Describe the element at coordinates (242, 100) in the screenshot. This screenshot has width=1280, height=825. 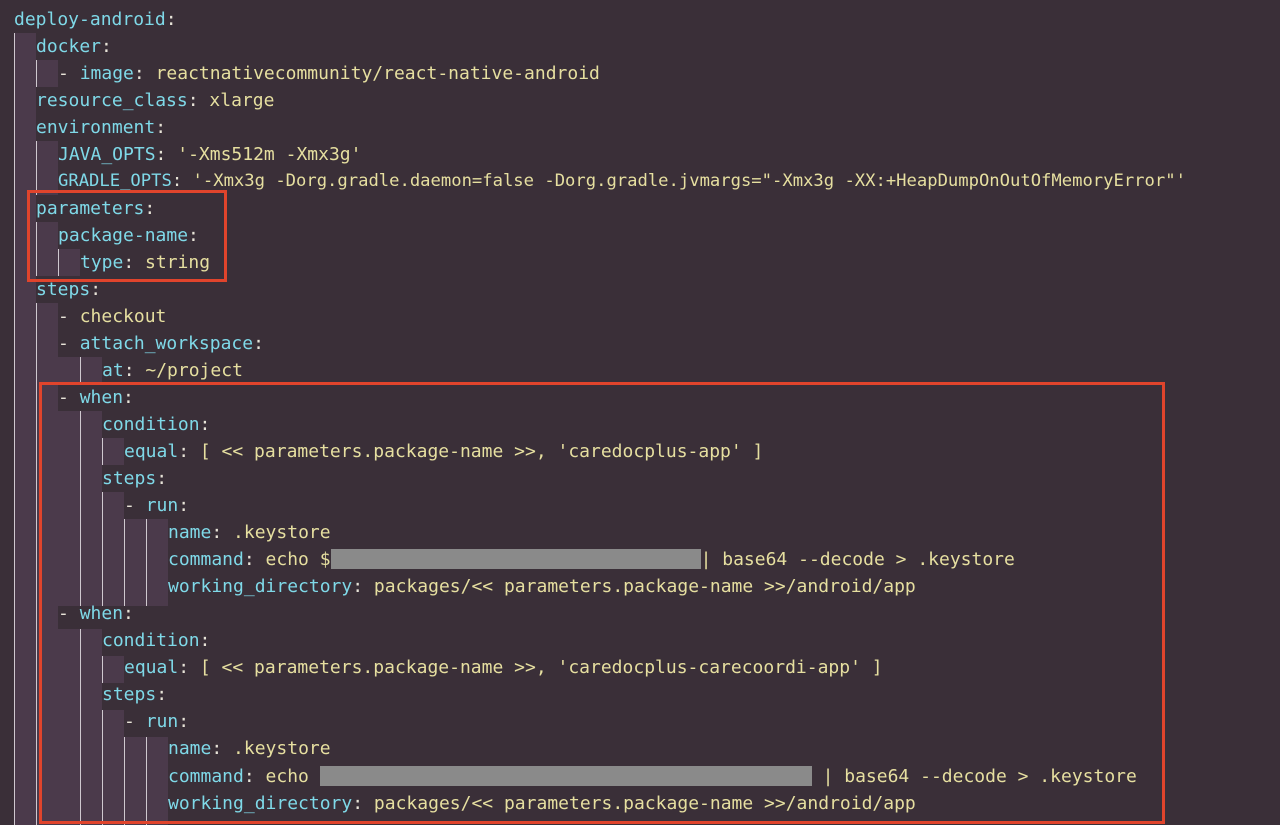
I see `yaml-value: xlarge` at that location.